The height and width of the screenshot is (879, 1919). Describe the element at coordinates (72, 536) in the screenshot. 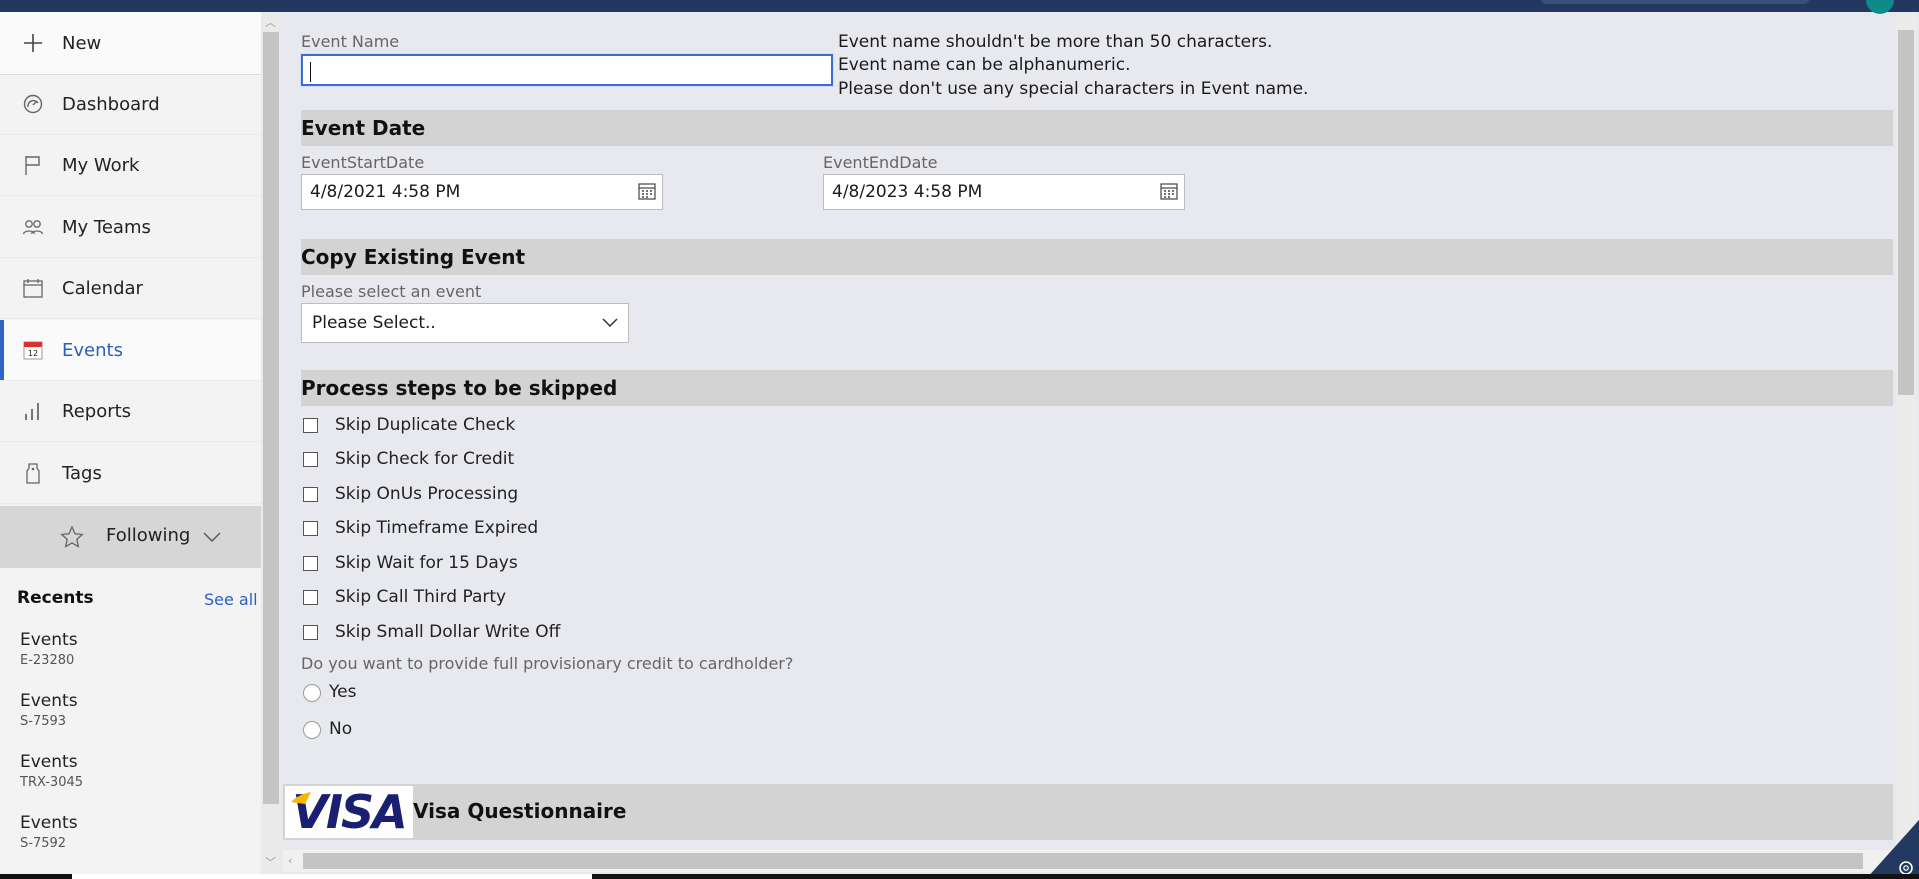

I see `star-icon` at that location.